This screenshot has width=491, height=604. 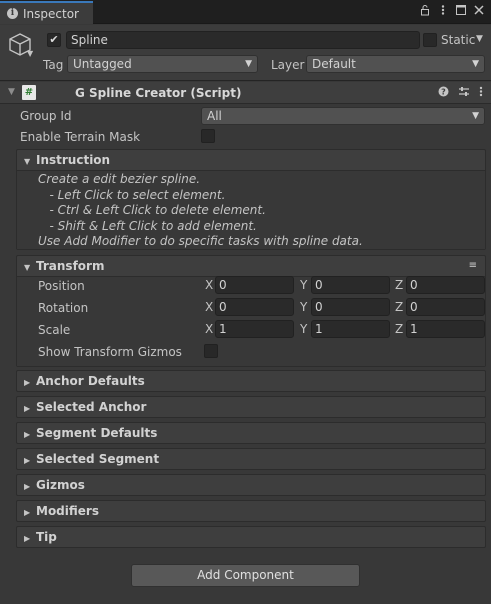 What do you see at coordinates (30, 53) in the screenshot?
I see `icon-dropdown-arrow-icon: ▼` at bounding box center [30, 53].